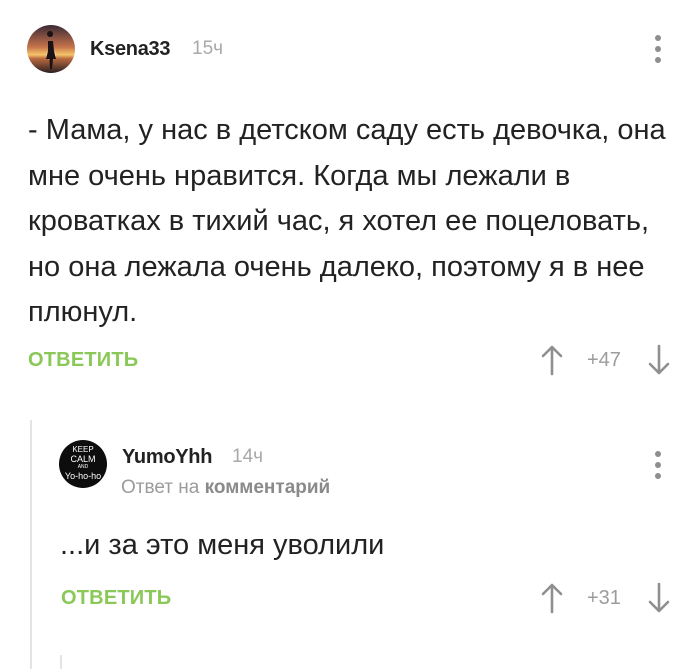  Describe the element at coordinates (83, 467) in the screenshot. I see `avatar-text: AND` at that location.